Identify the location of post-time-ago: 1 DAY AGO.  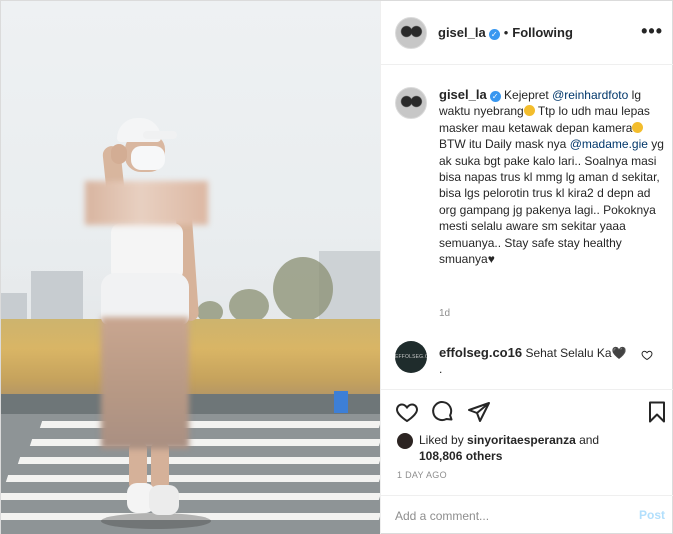
(422, 475).